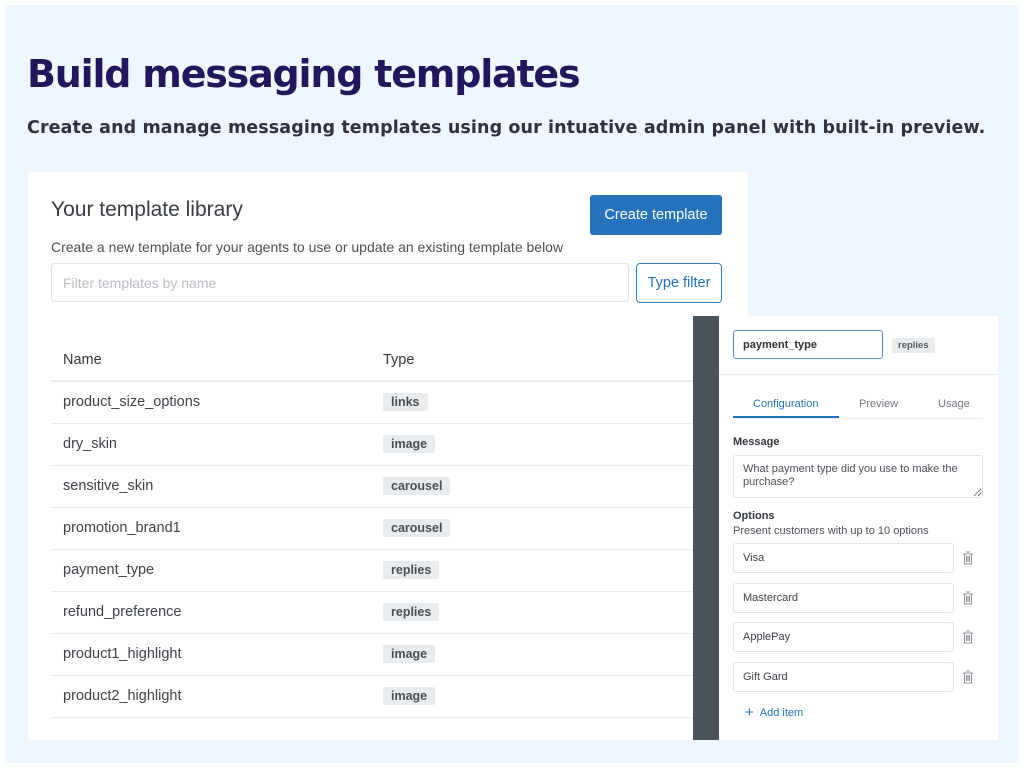  I want to click on template-name-cell: product_size_options, so click(132, 402).